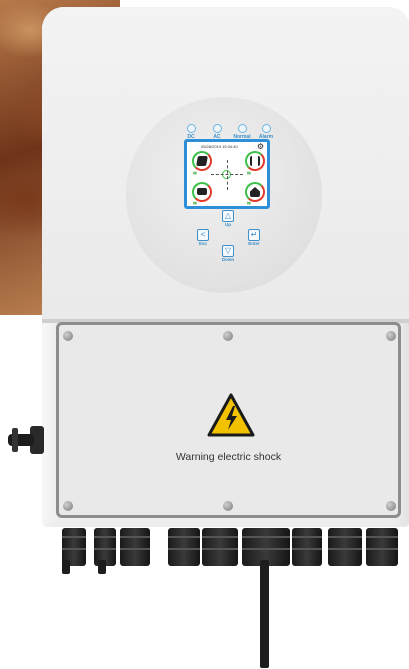 This screenshot has width=409, height=669. I want to click on grid-gauge, so click(255, 161).